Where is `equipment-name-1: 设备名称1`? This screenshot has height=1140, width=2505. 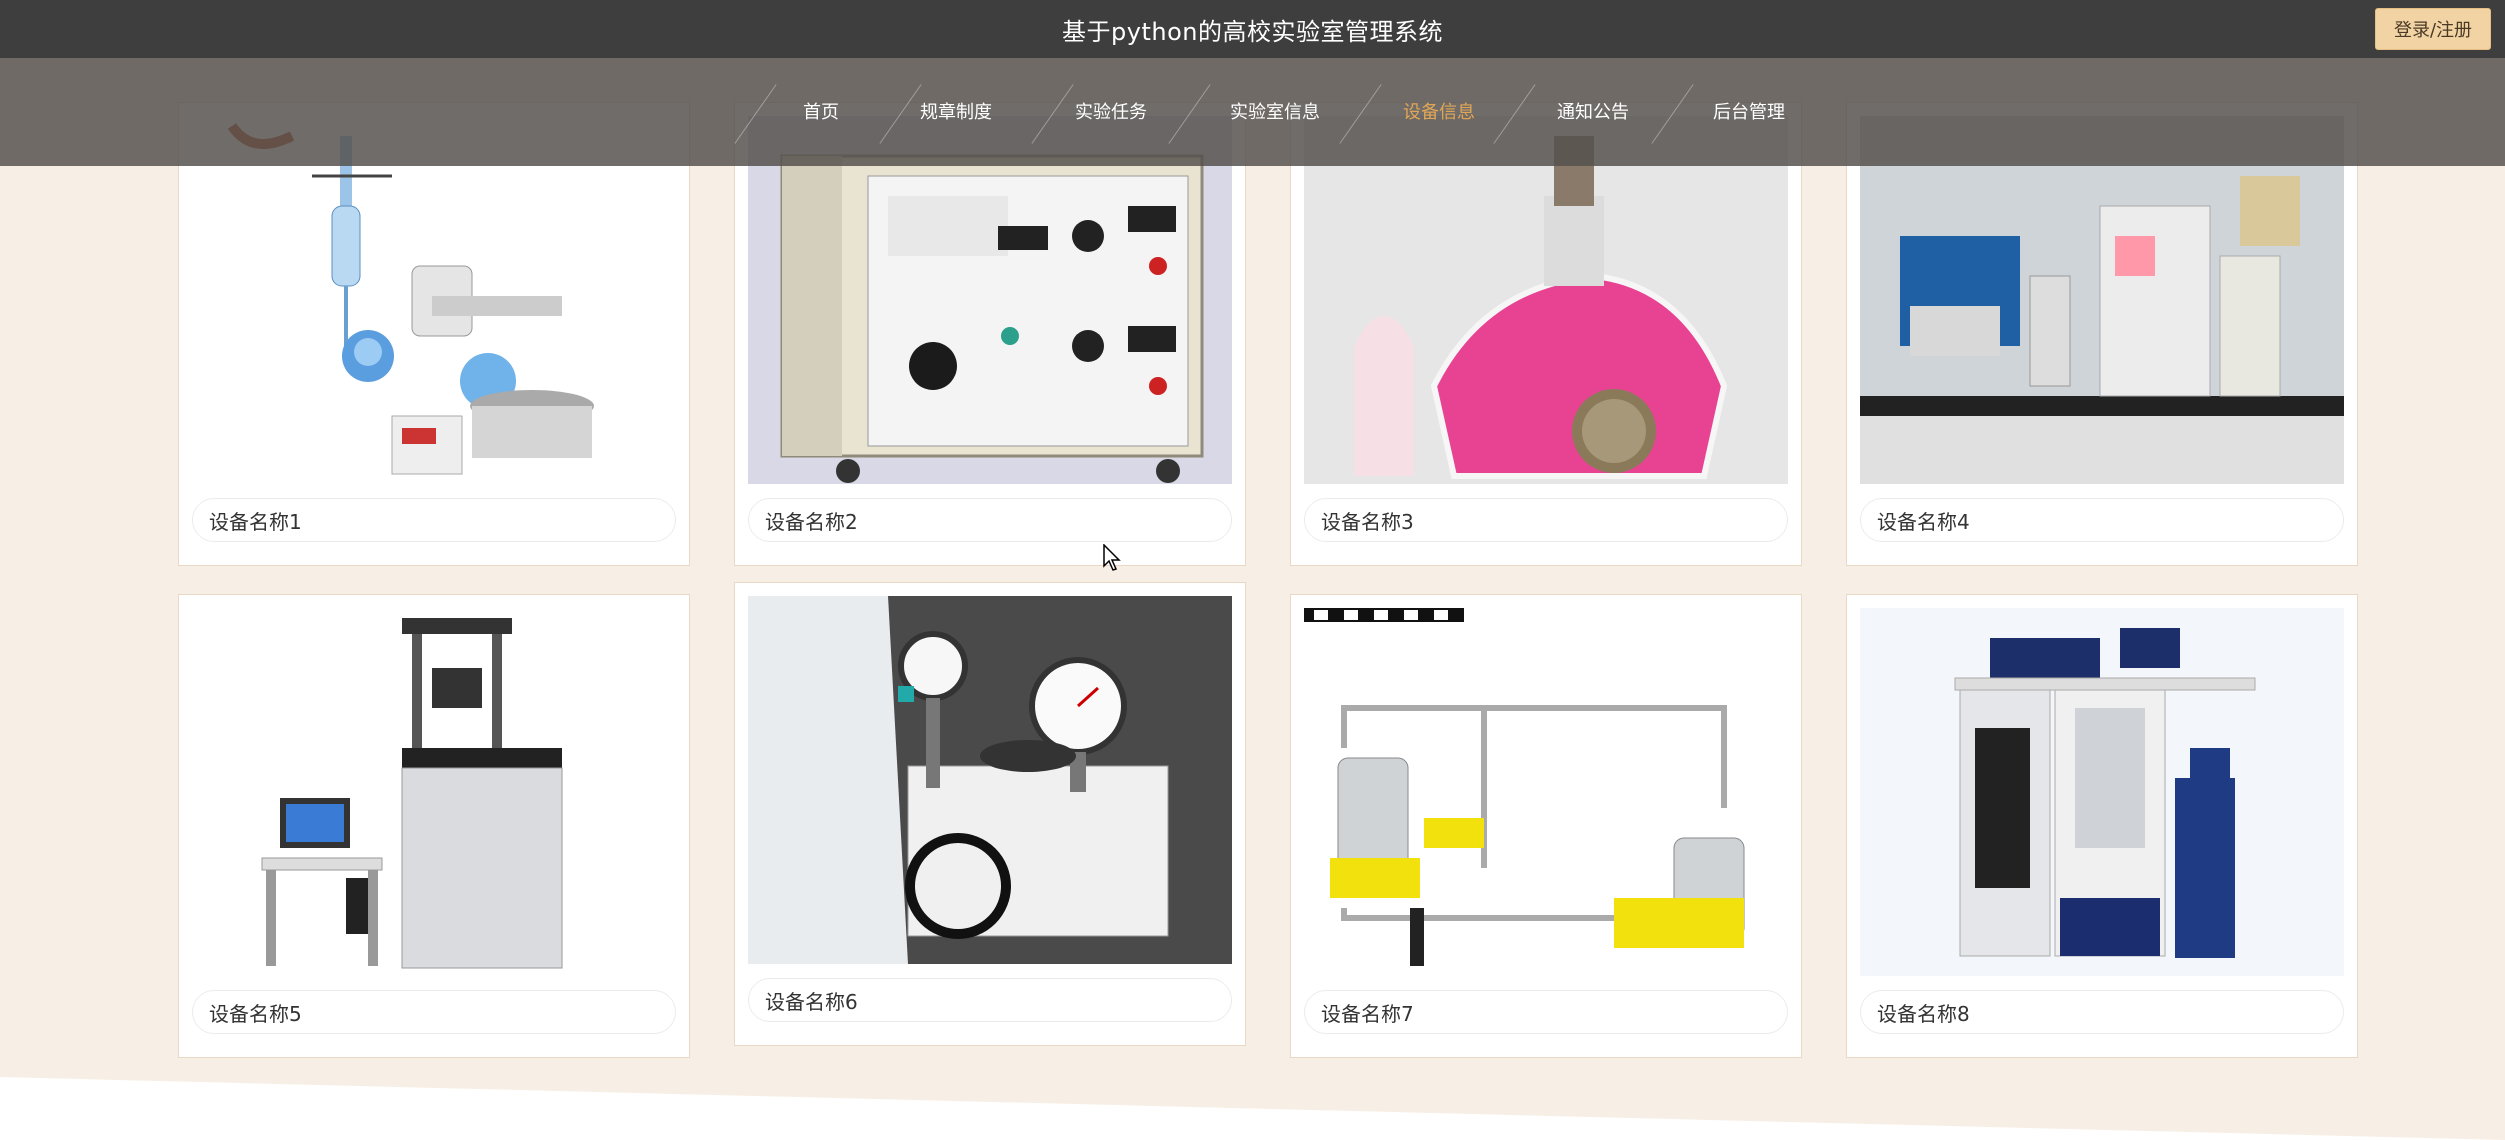
equipment-name-1: 设备名称1 is located at coordinates (434, 520).